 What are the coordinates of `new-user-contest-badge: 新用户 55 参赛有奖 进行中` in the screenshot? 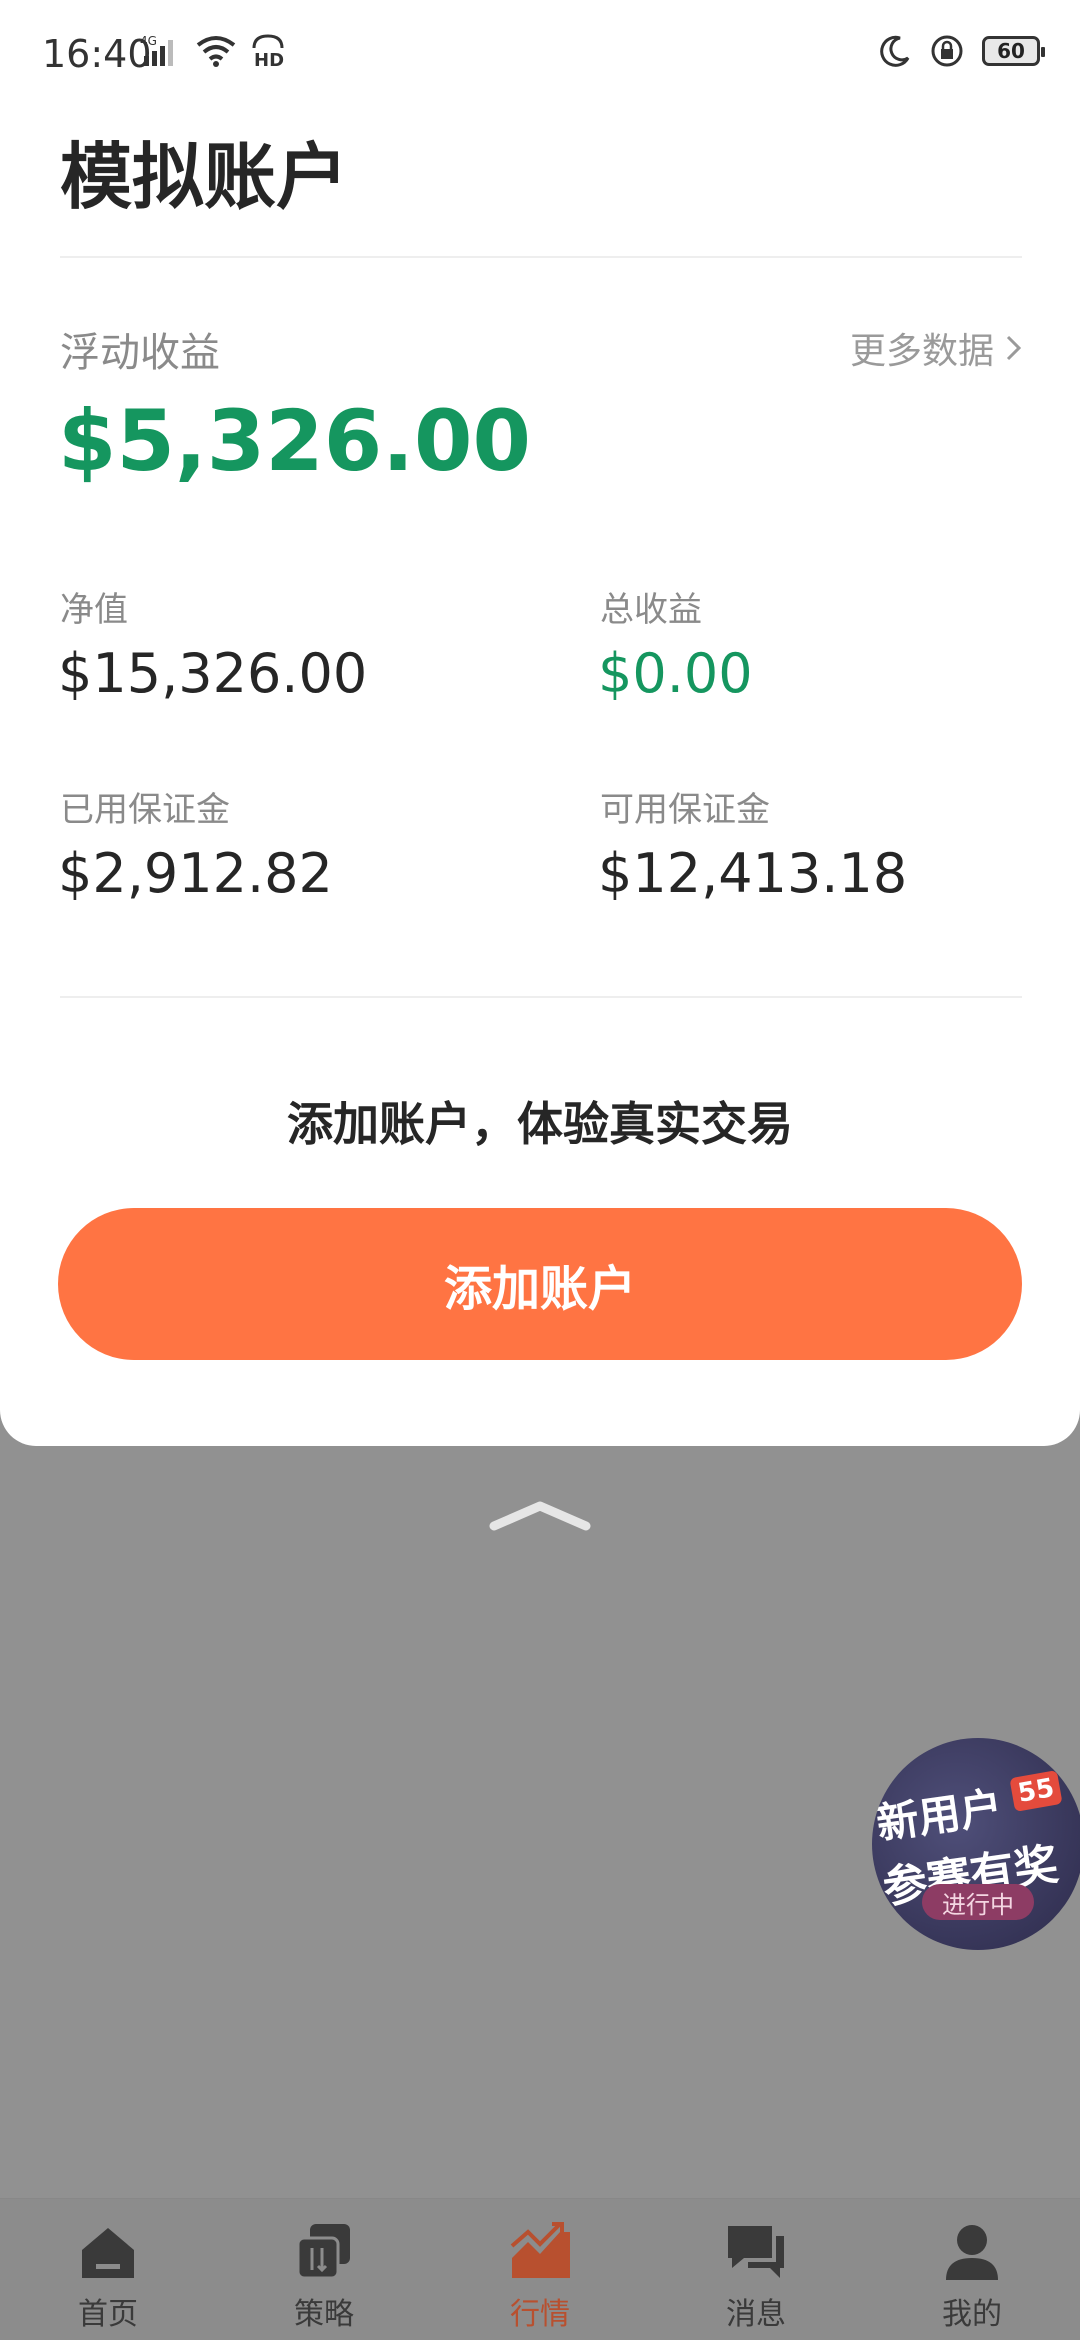 It's located at (976, 1844).